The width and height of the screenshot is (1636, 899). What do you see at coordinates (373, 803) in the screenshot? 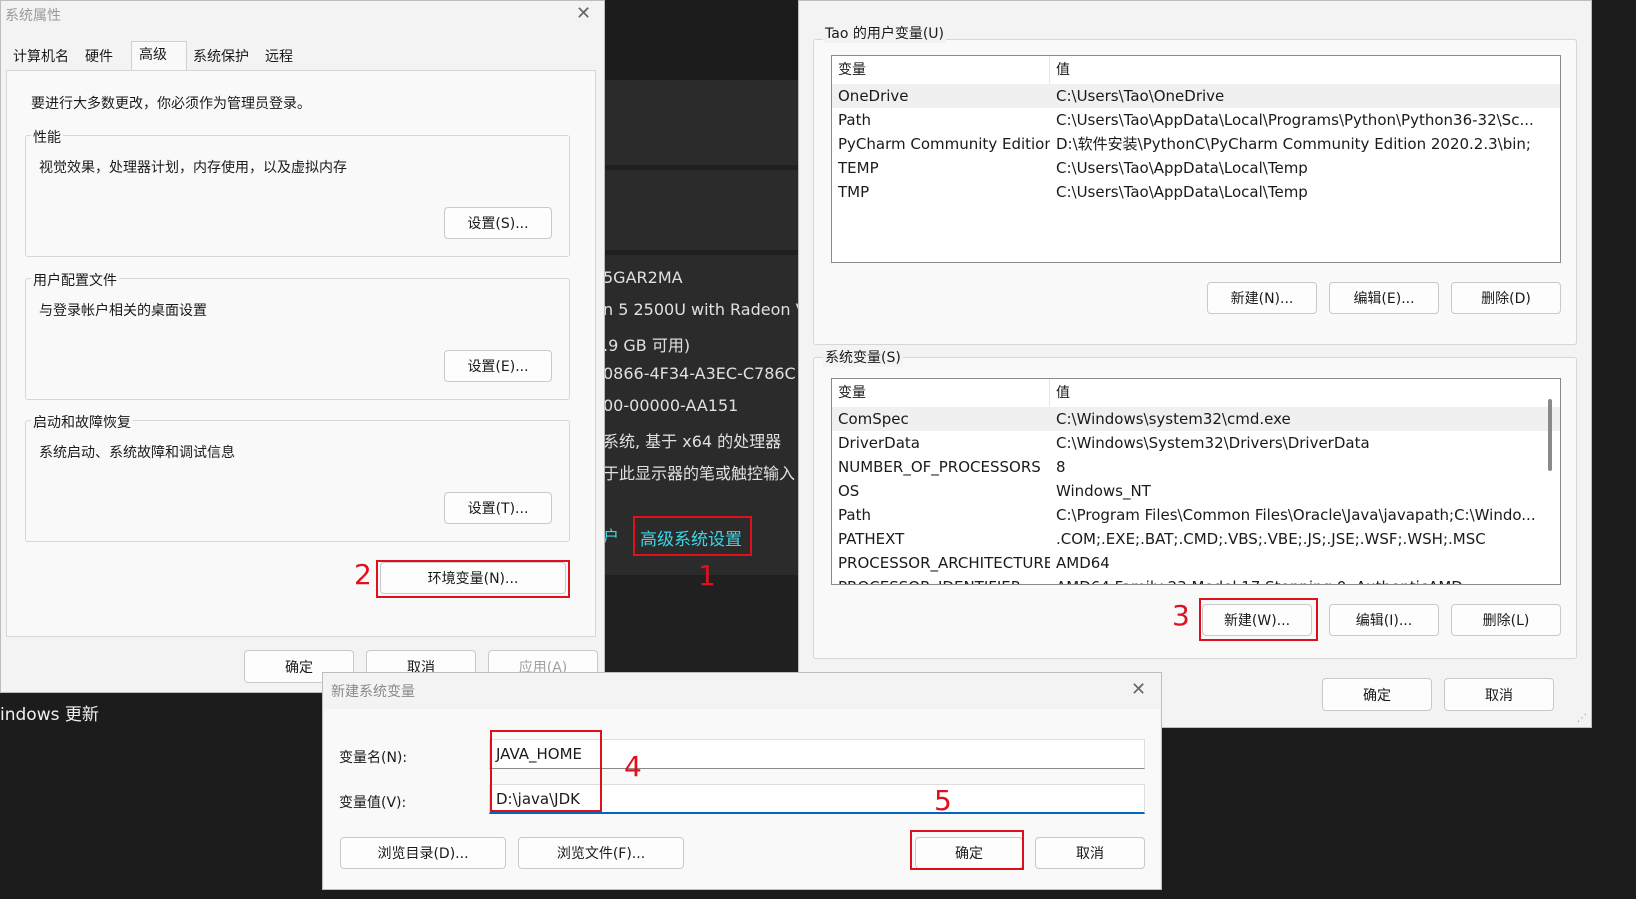
I see `variable-value-label: 变量值(V):` at bounding box center [373, 803].